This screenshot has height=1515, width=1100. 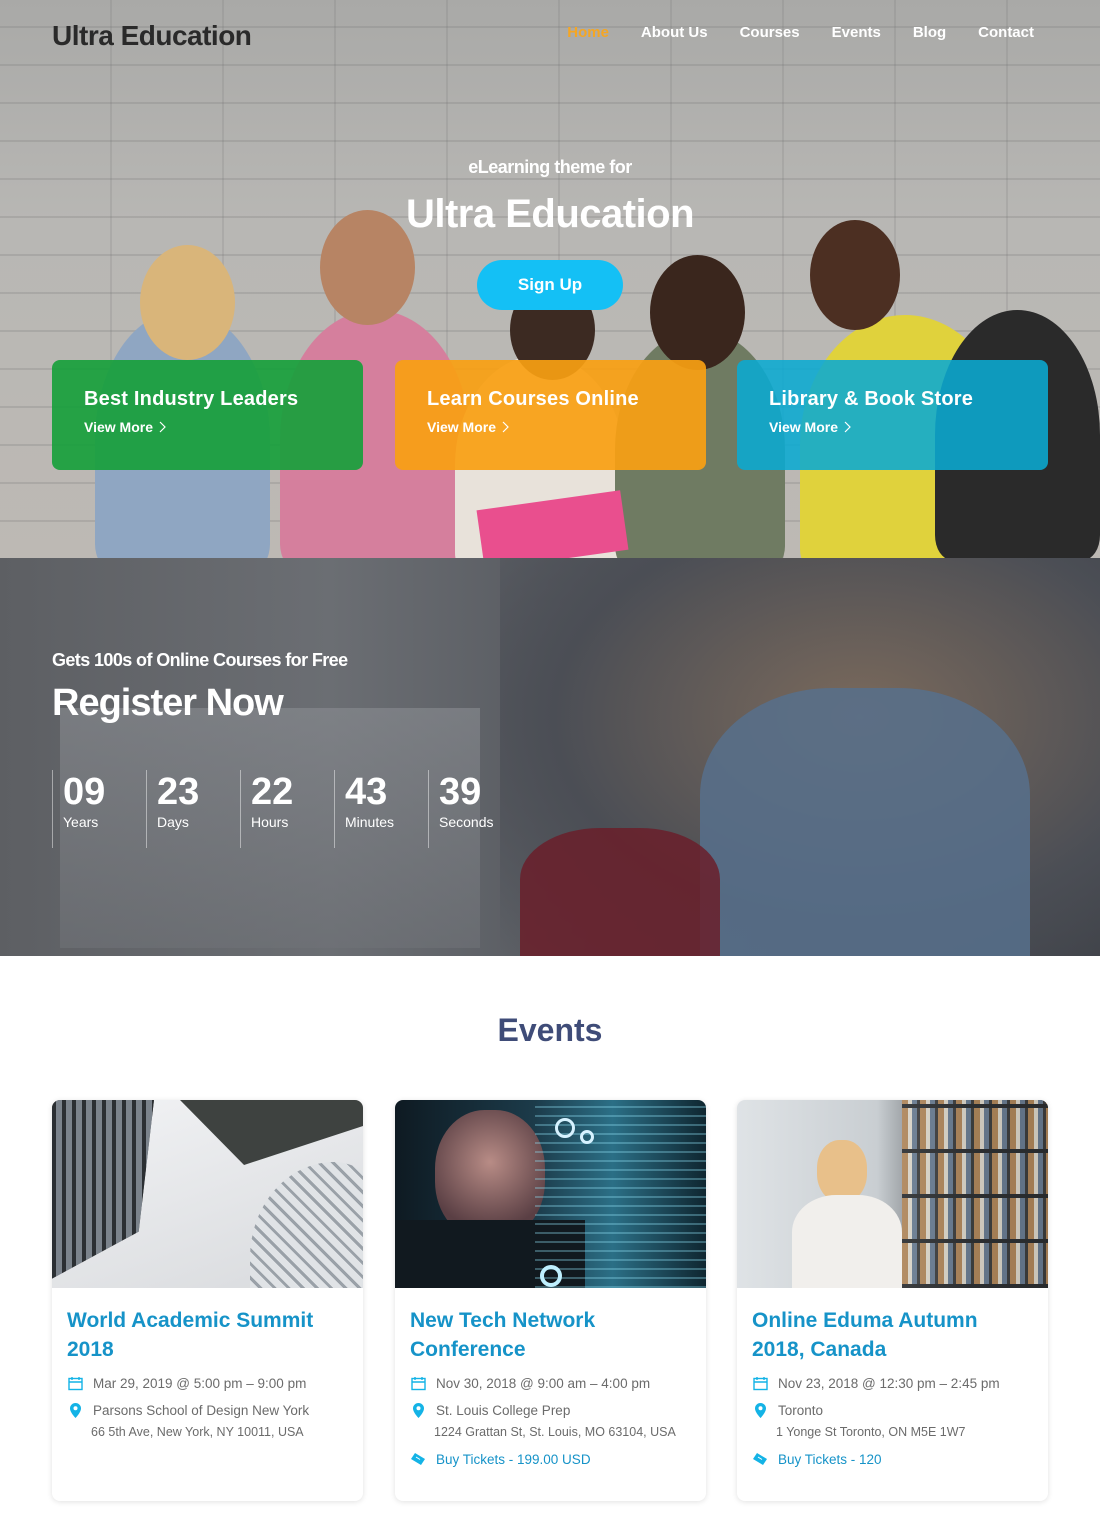 I want to click on event-title: Online Eduma Autumn 2018, Canada, so click(x=892, y=1335).